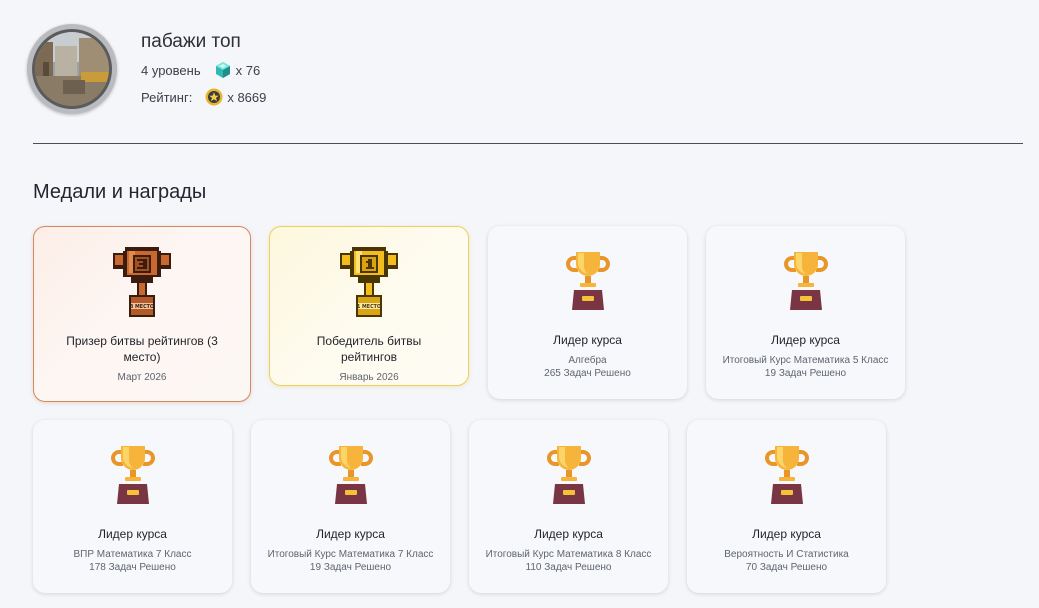 Image resolution: width=1039 pixels, height=608 pixels. I want to click on medal-date: Март 2026, so click(142, 377).